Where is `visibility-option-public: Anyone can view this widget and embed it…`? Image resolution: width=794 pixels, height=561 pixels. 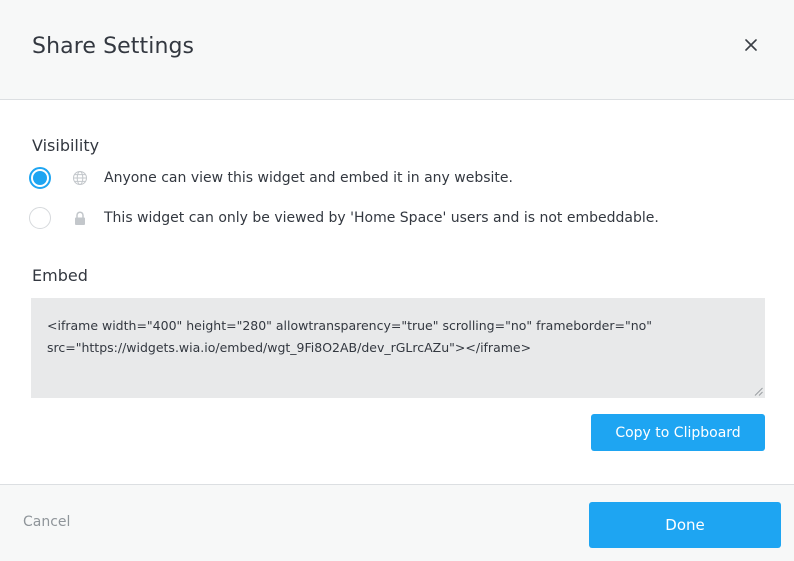 visibility-option-public: Anyone can view this widget and embed it… is located at coordinates (389, 178).